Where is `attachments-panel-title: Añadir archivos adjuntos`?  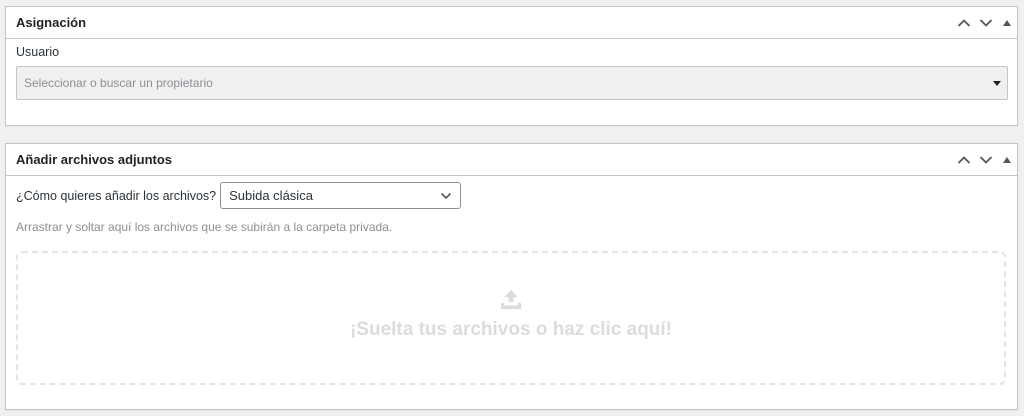 attachments-panel-title: Añadir archivos adjuntos is located at coordinates (94, 159).